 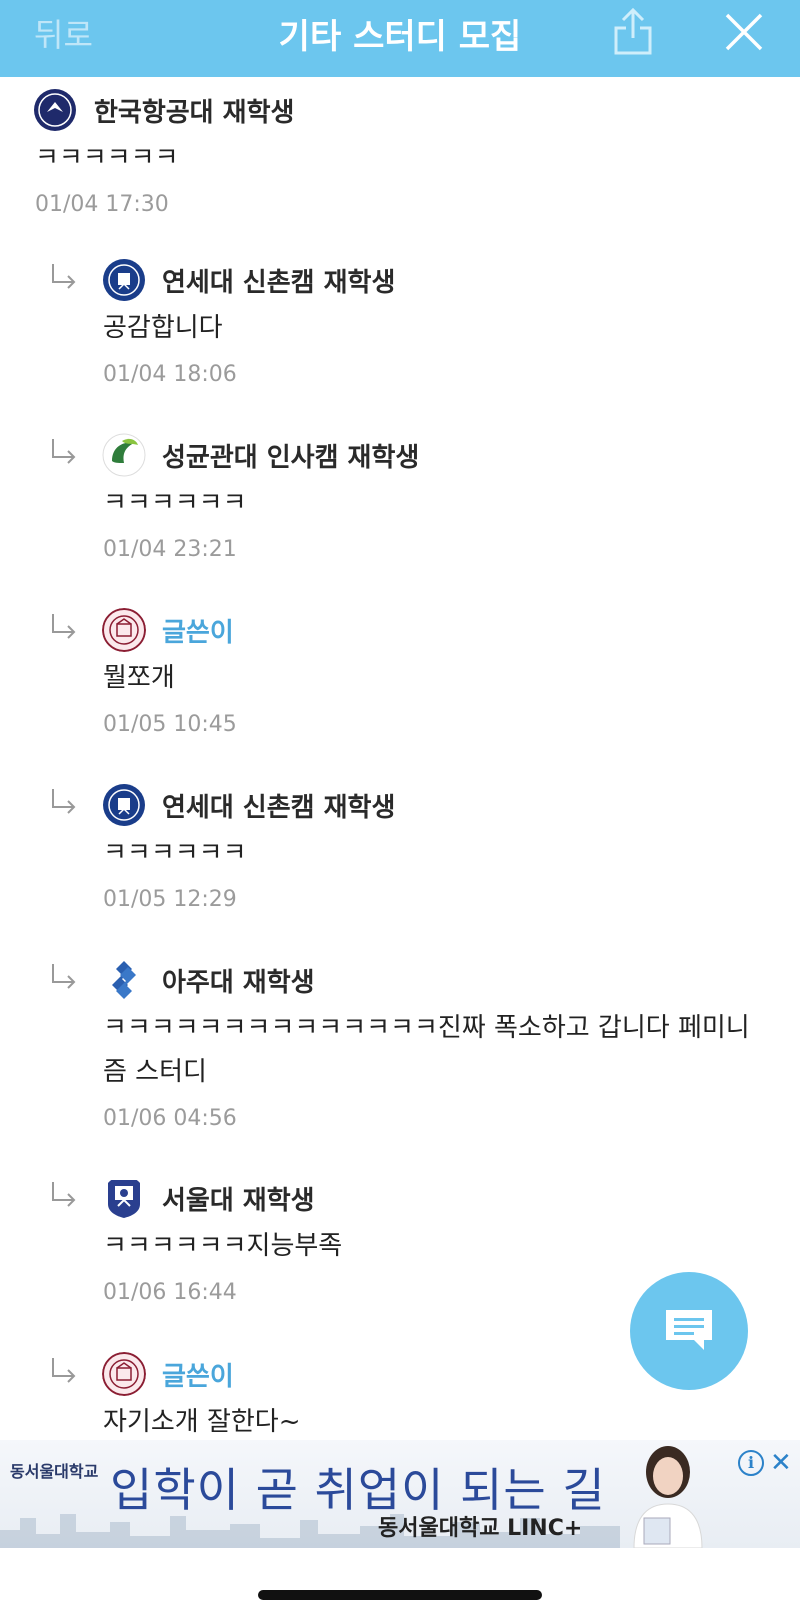 What do you see at coordinates (170, 899) in the screenshot?
I see `comment-time: 01/05 12:29` at bounding box center [170, 899].